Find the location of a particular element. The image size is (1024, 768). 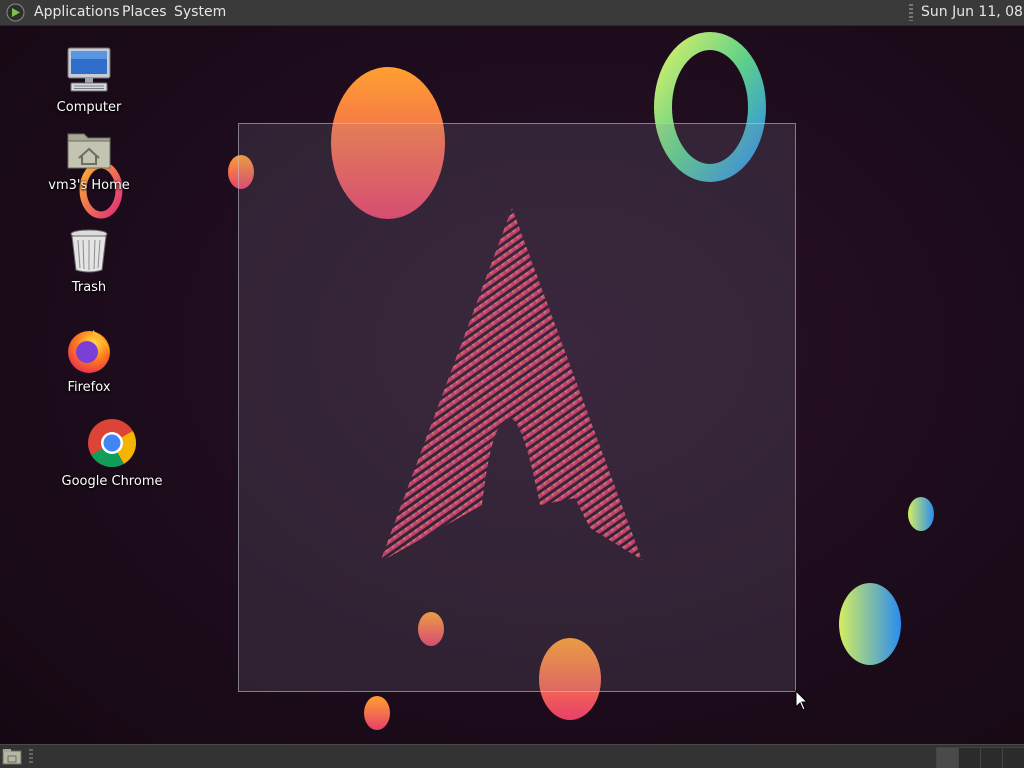

desktop-icon-label: Google Chrome is located at coordinates (112, 481).